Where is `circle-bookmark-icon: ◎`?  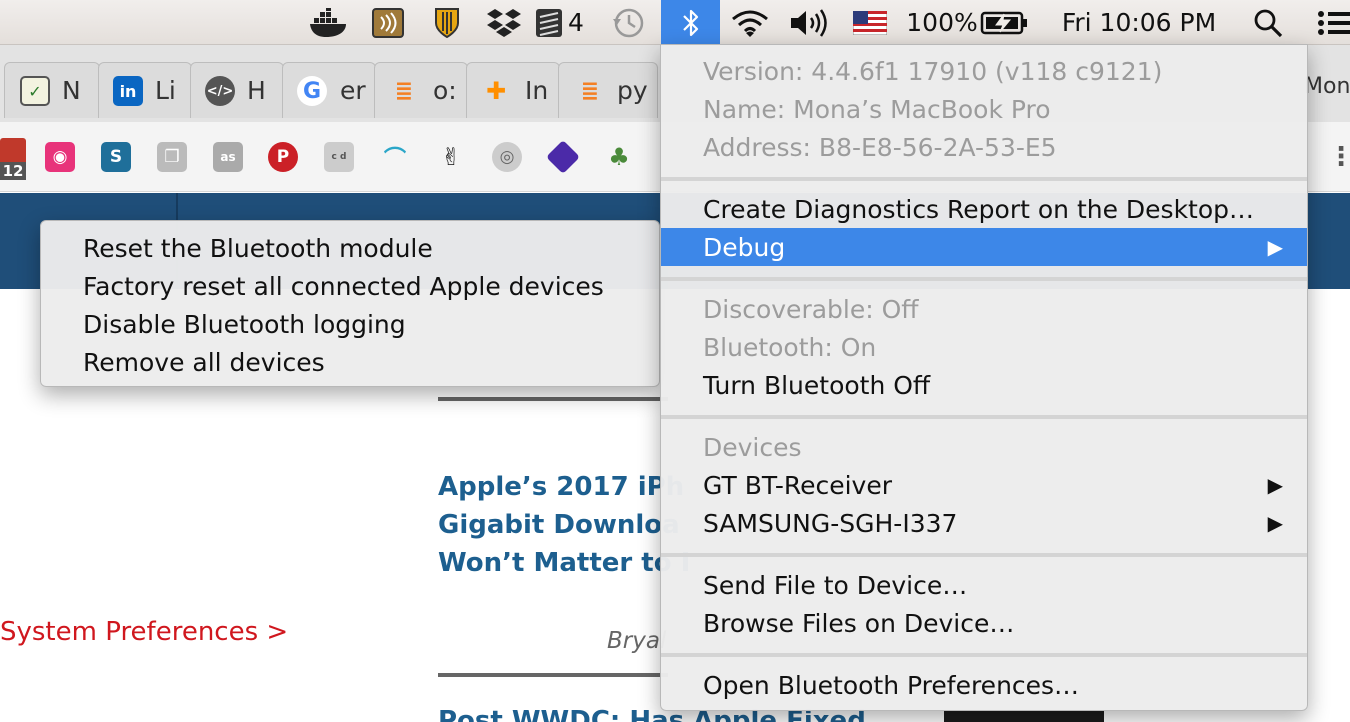
circle-bookmark-icon: ◎ is located at coordinates (507, 157).